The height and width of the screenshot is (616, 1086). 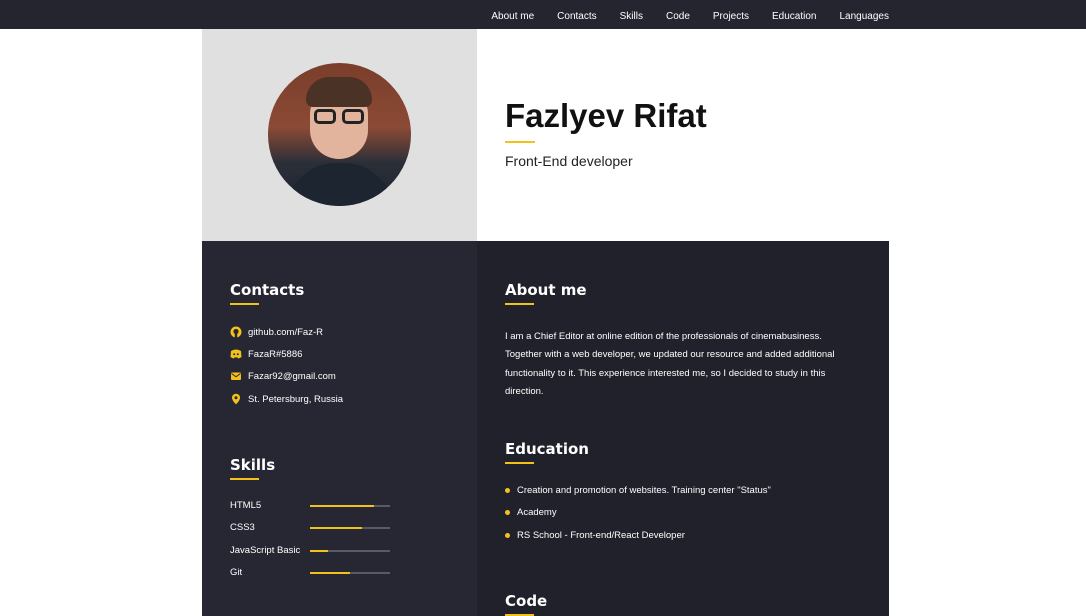 What do you see at coordinates (794, 16) in the screenshot?
I see `nav-link-education: Education` at bounding box center [794, 16].